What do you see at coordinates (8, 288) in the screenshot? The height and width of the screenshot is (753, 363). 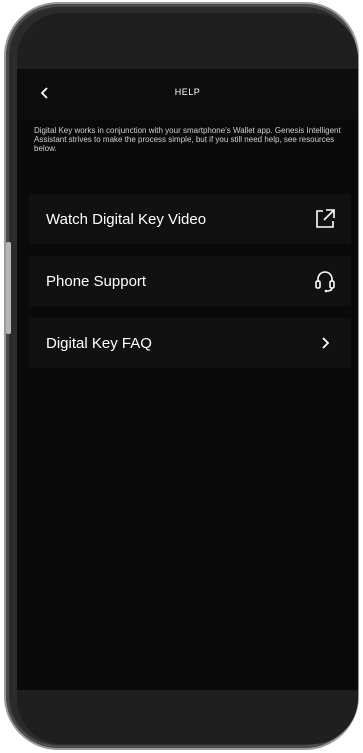 I see `phone-side-button` at bounding box center [8, 288].